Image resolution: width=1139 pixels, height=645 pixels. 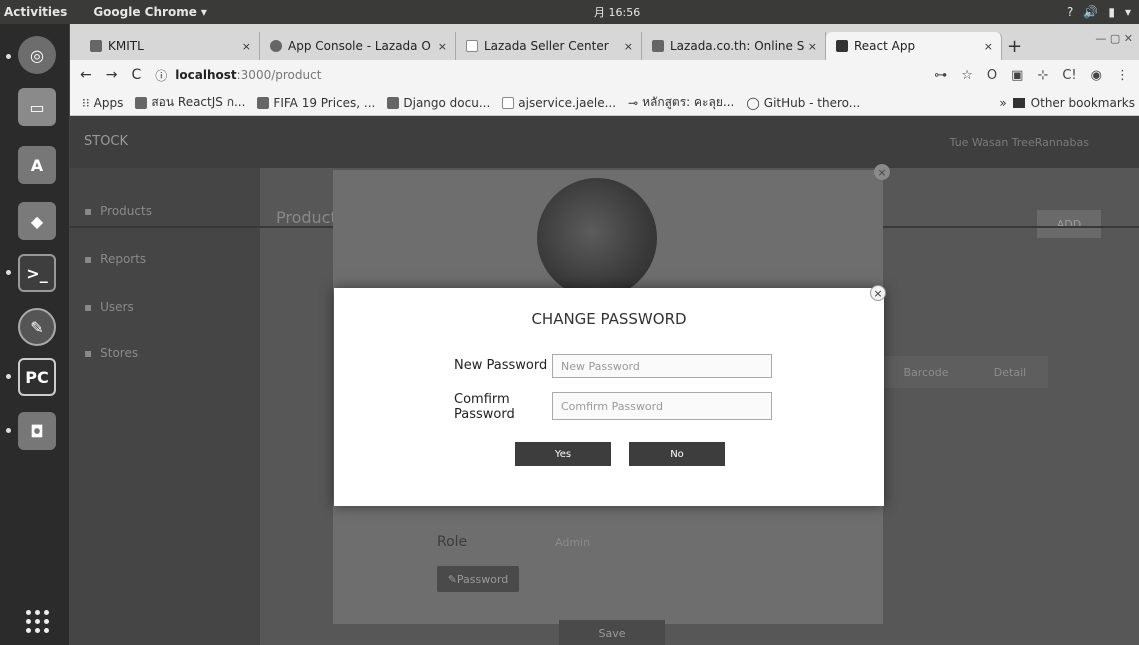 What do you see at coordinates (633, 102) in the screenshot?
I see `course-icon: ⊸` at bounding box center [633, 102].